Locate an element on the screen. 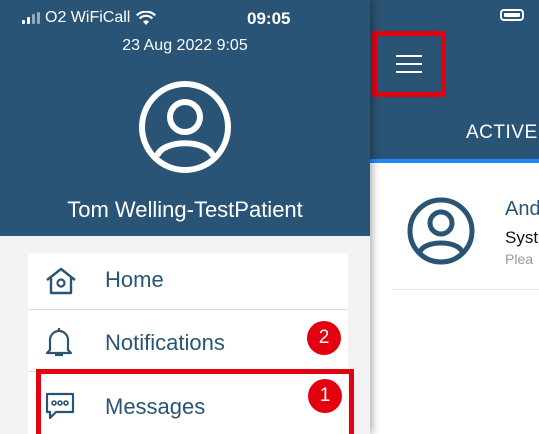  user-circle-icon is located at coordinates (185, 127).